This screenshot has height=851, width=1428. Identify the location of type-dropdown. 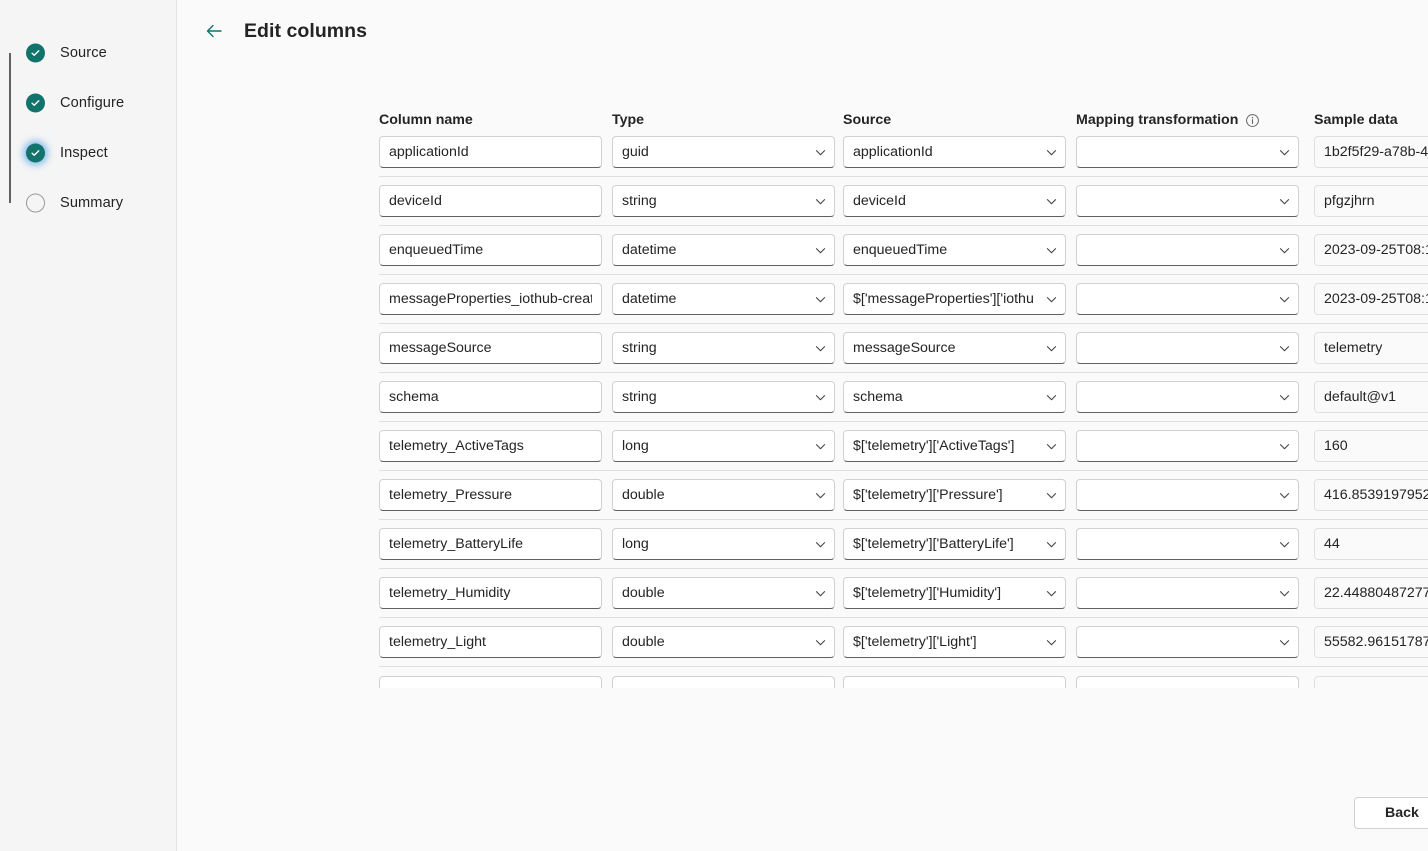
(723, 681).